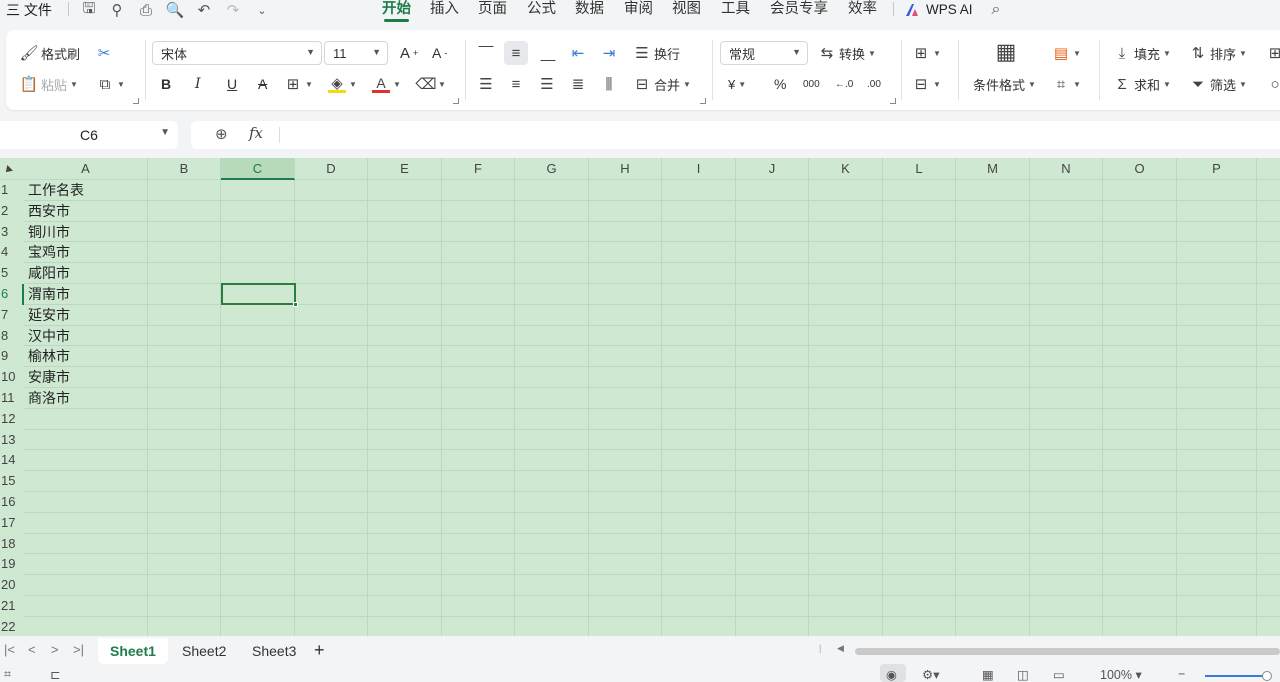  What do you see at coordinates (1217, 169) in the screenshot?
I see `column-header-p: P` at bounding box center [1217, 169].